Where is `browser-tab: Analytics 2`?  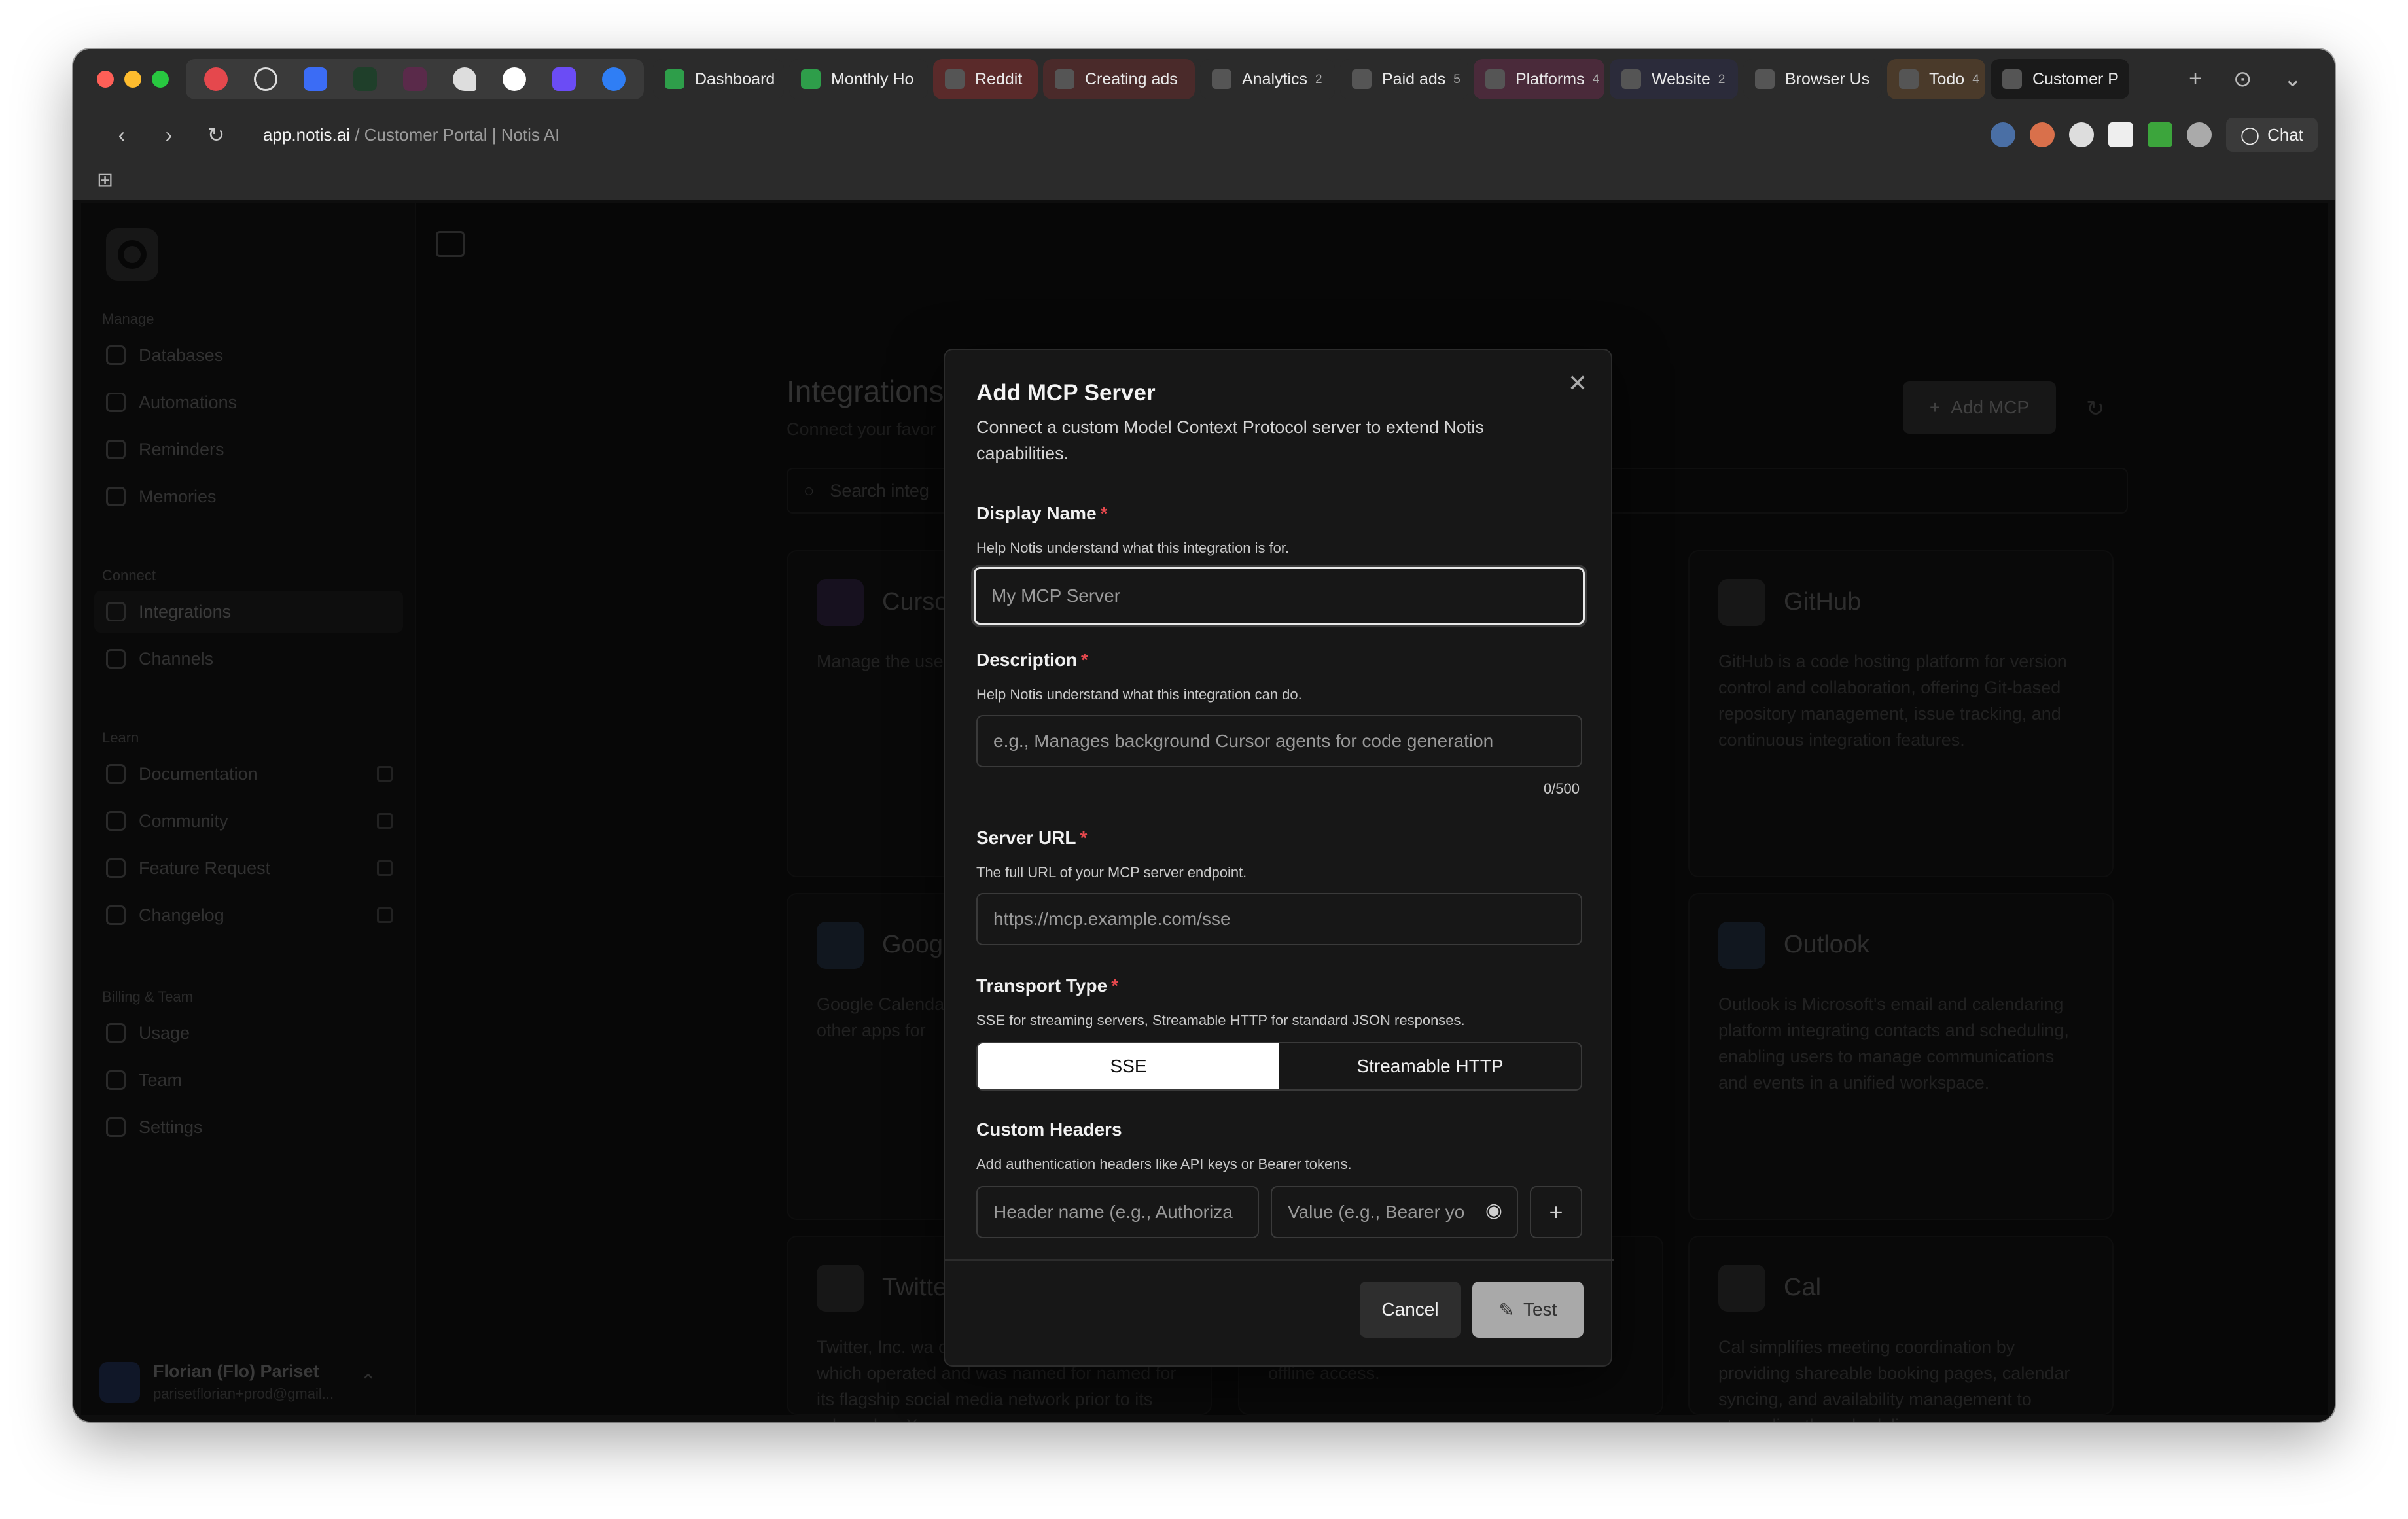 browser-tab: Analytics 2 is located at coordinates (1267, 79).